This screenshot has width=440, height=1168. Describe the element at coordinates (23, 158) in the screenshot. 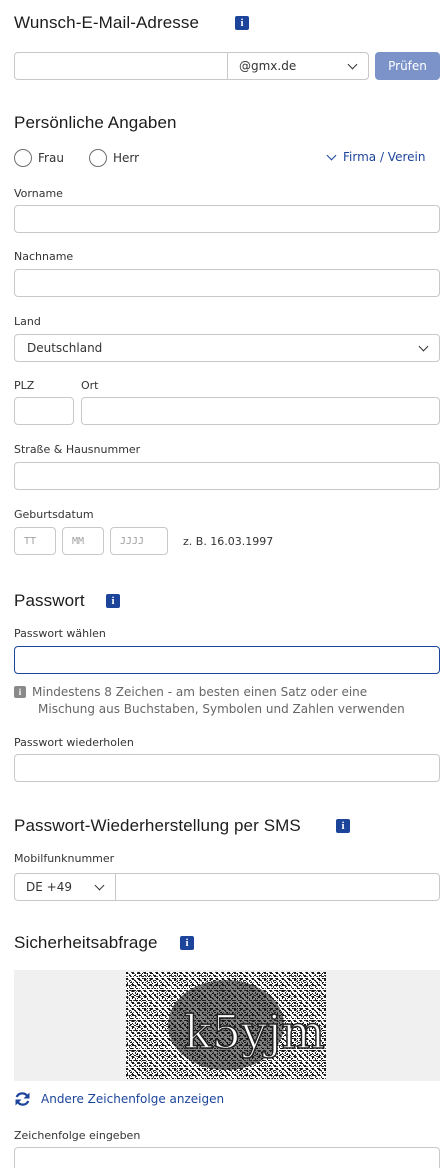

I see `radio-frau` at that location.